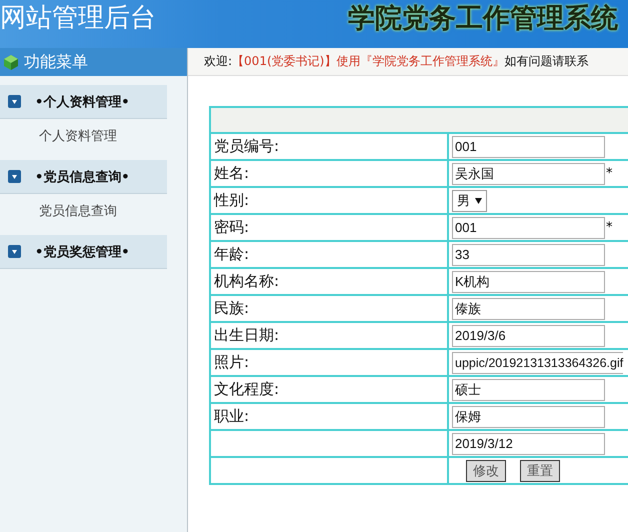  I want to click on form-button: 修改, so click(486, 471).